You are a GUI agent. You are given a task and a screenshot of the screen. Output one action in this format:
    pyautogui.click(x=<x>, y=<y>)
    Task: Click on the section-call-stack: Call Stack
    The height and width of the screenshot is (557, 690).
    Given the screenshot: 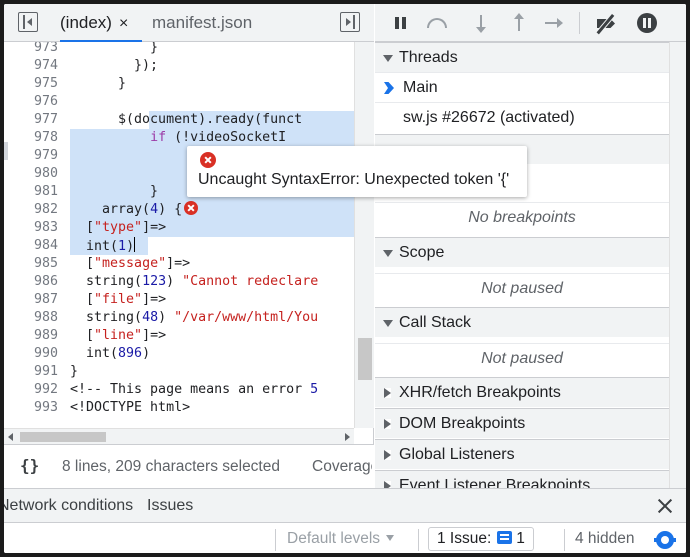 What is the action you would take?
    pyautogui.click(x=522, y=322)
    